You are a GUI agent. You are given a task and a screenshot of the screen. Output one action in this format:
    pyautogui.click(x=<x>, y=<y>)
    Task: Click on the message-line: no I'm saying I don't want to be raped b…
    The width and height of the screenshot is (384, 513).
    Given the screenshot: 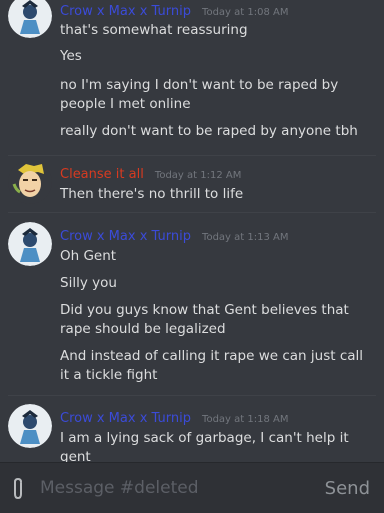 What is the action you would take?
    pyautogui.click(x=199, y=94)
    